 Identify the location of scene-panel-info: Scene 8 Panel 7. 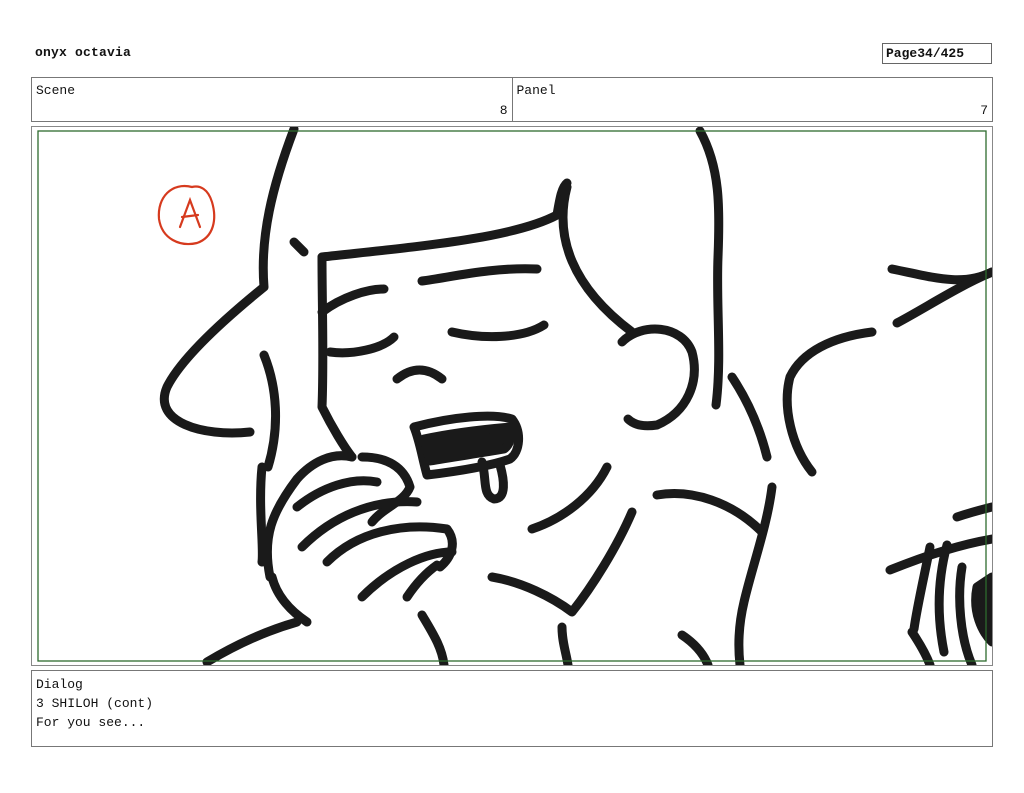
(512, 99).